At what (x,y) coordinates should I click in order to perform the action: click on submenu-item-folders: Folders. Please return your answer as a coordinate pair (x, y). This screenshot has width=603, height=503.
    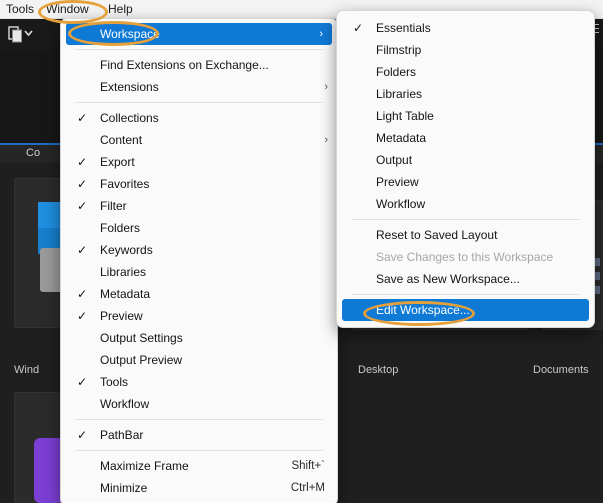
    Looking at the image, I should click on (465, 72).